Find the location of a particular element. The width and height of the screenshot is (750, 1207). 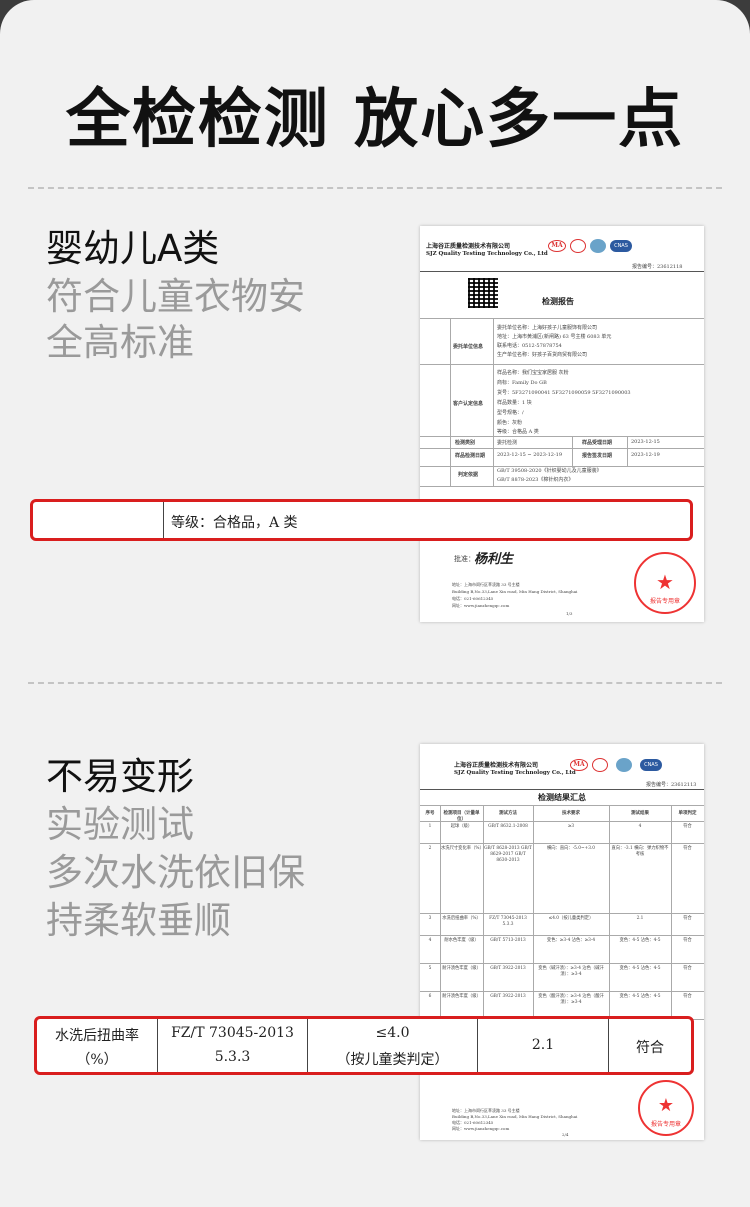

table-cell: 5 is located at coordinates (430, 968).